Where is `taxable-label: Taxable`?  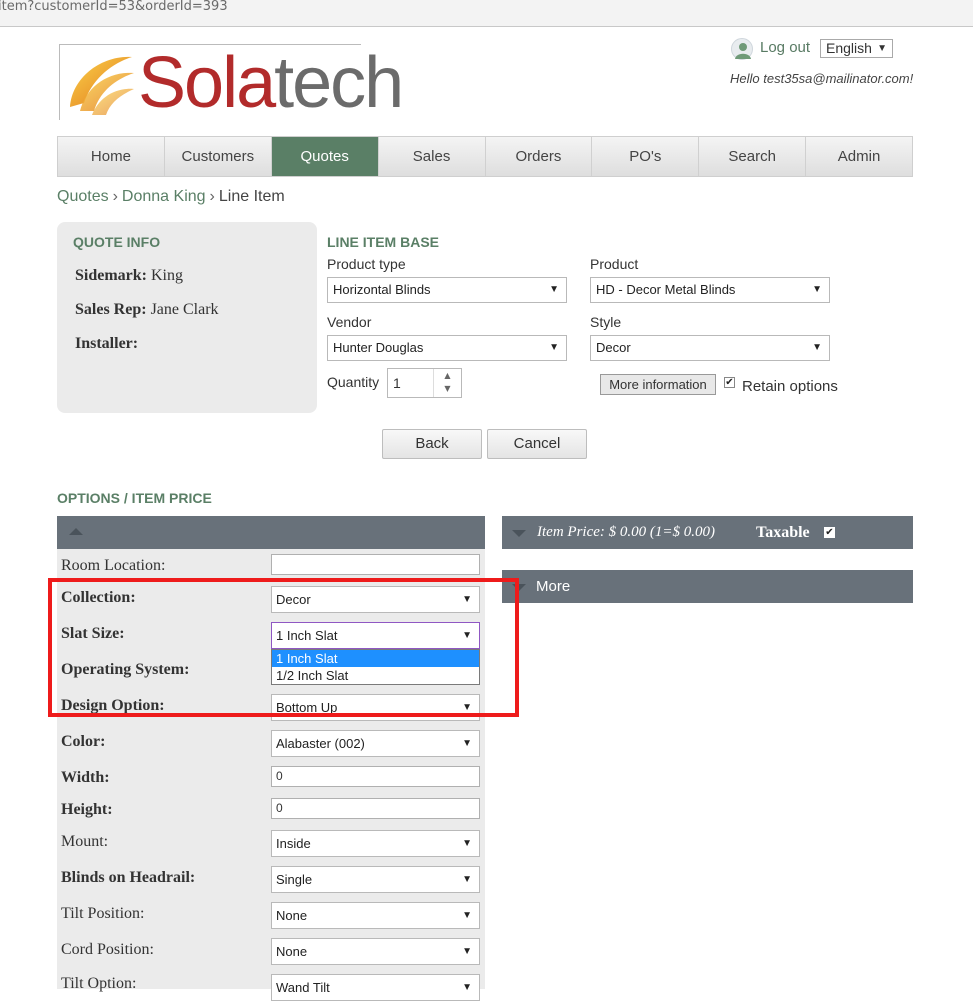
taxable-label: Taxable is located at coordinates (783, 532).